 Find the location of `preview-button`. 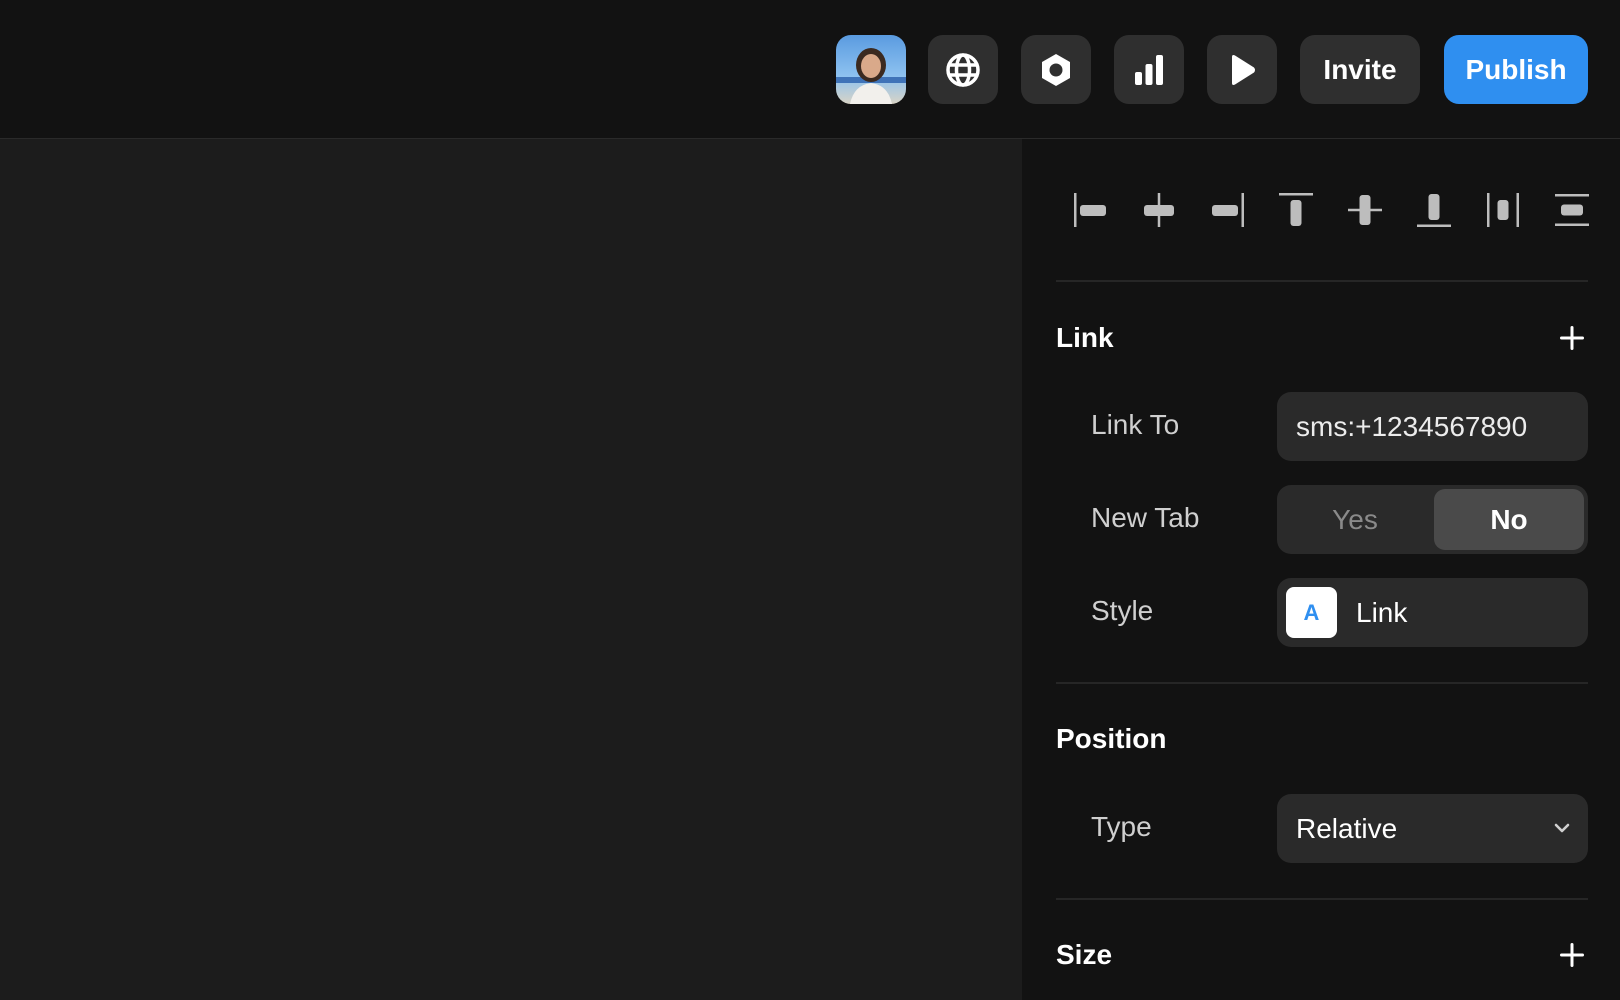

preview-button is located at coordinates (1242, 69).